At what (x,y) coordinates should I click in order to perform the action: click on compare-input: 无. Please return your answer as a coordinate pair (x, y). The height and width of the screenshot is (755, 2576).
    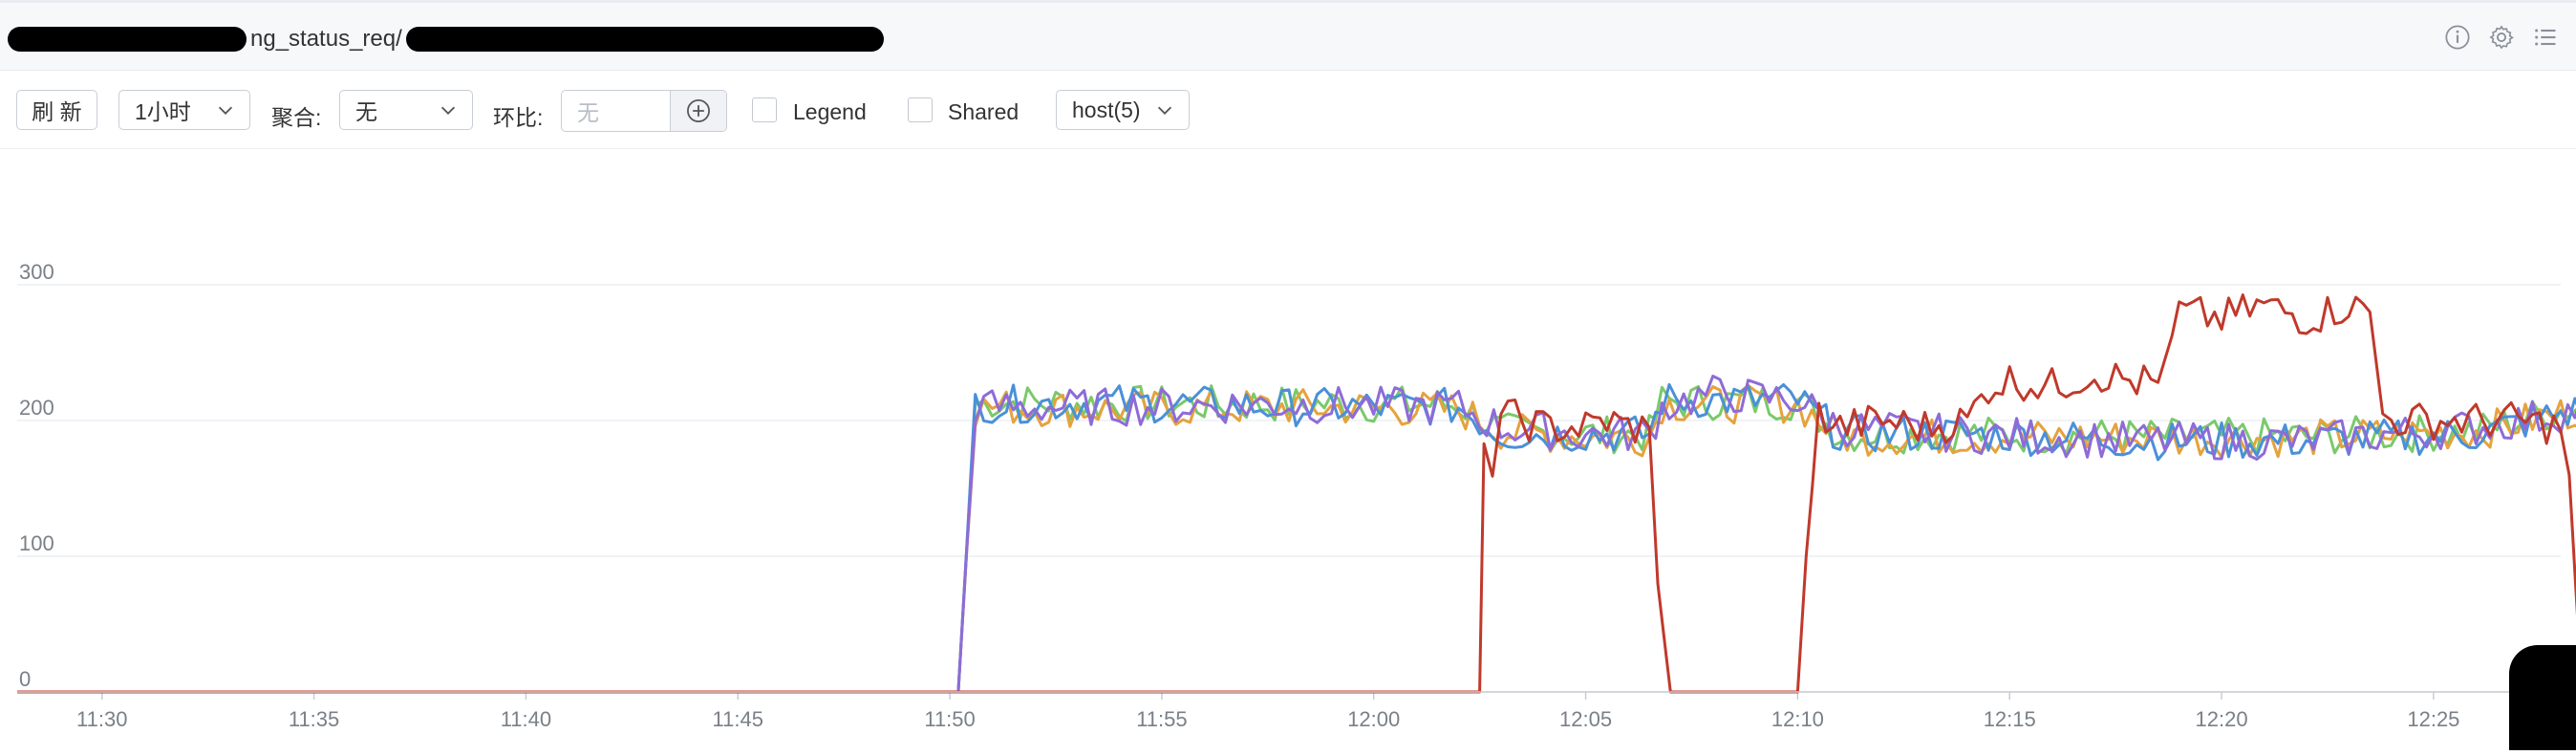
    Looking at the image, I should click on (644, 111).